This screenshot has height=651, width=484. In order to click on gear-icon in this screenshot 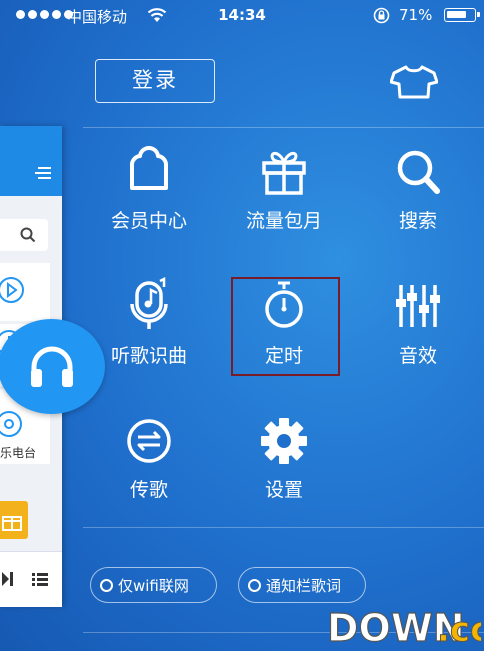, I will do `click(284, 441)`.